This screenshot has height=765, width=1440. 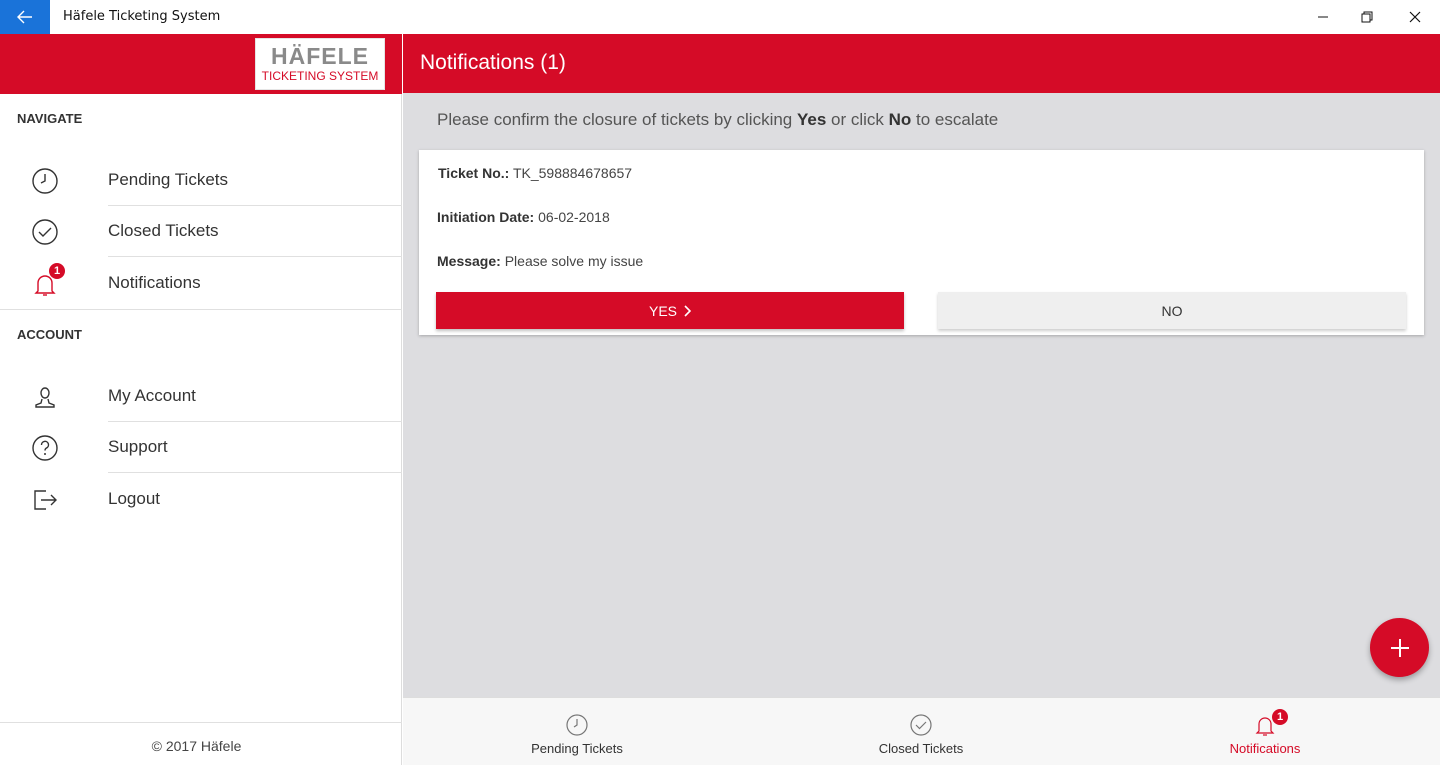 I want to click on minimize-icon, so click(x=1323, y=17).